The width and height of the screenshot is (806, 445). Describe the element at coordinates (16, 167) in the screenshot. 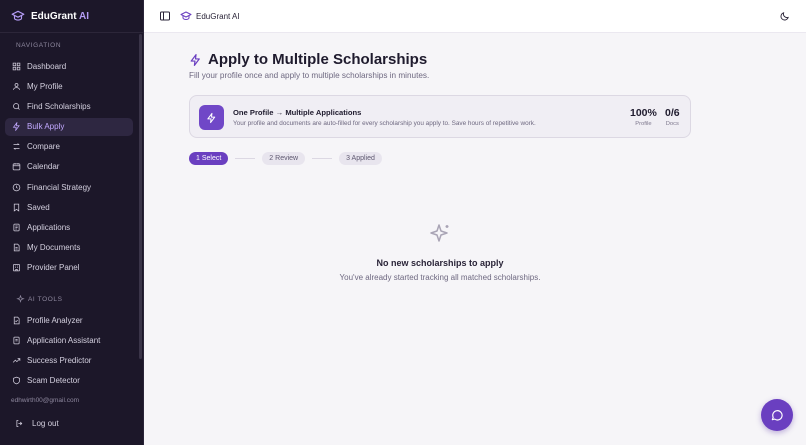

I see `calendar-icon` at that location.